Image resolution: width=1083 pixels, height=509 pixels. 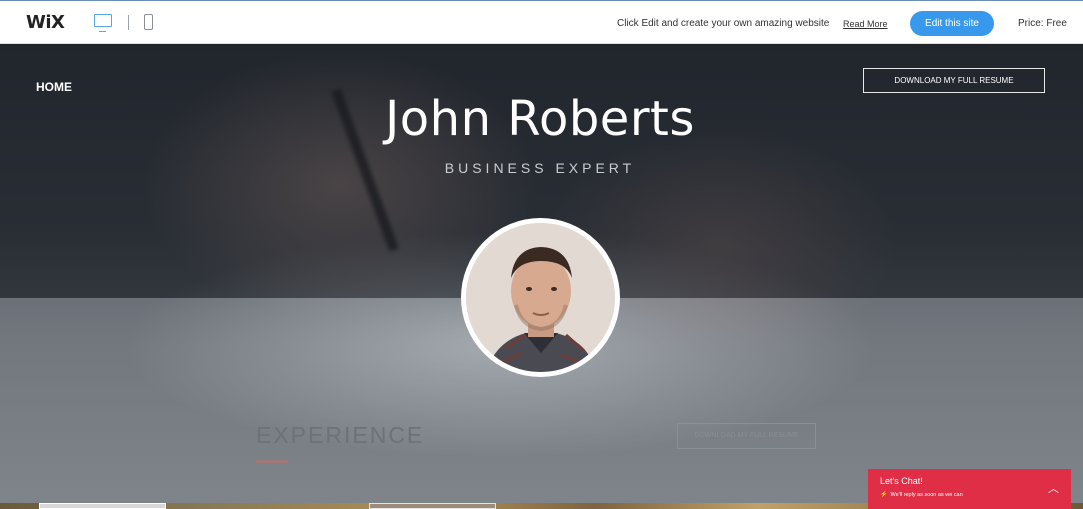 I want to click on wix-logo: WiX, so click(x=45, y=22).